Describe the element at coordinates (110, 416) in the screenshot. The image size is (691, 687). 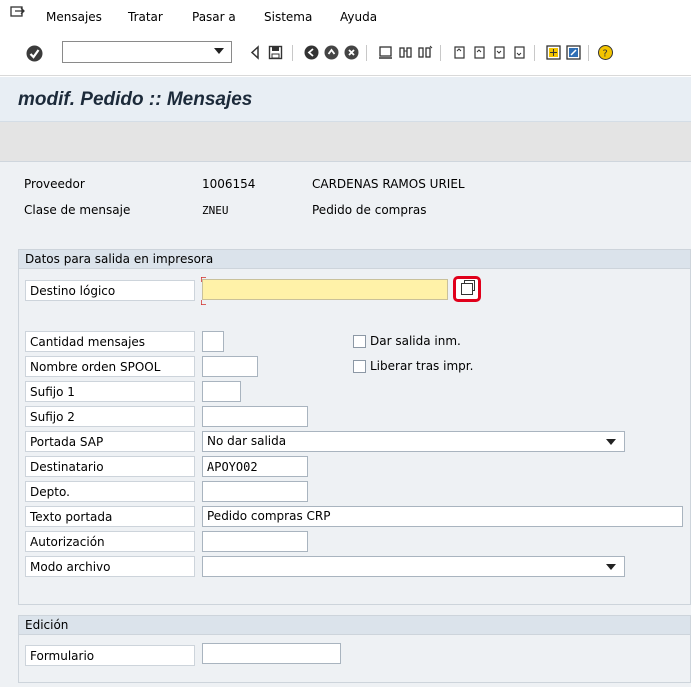
I see `suffix-2-label: Sufijo 2` at that location.